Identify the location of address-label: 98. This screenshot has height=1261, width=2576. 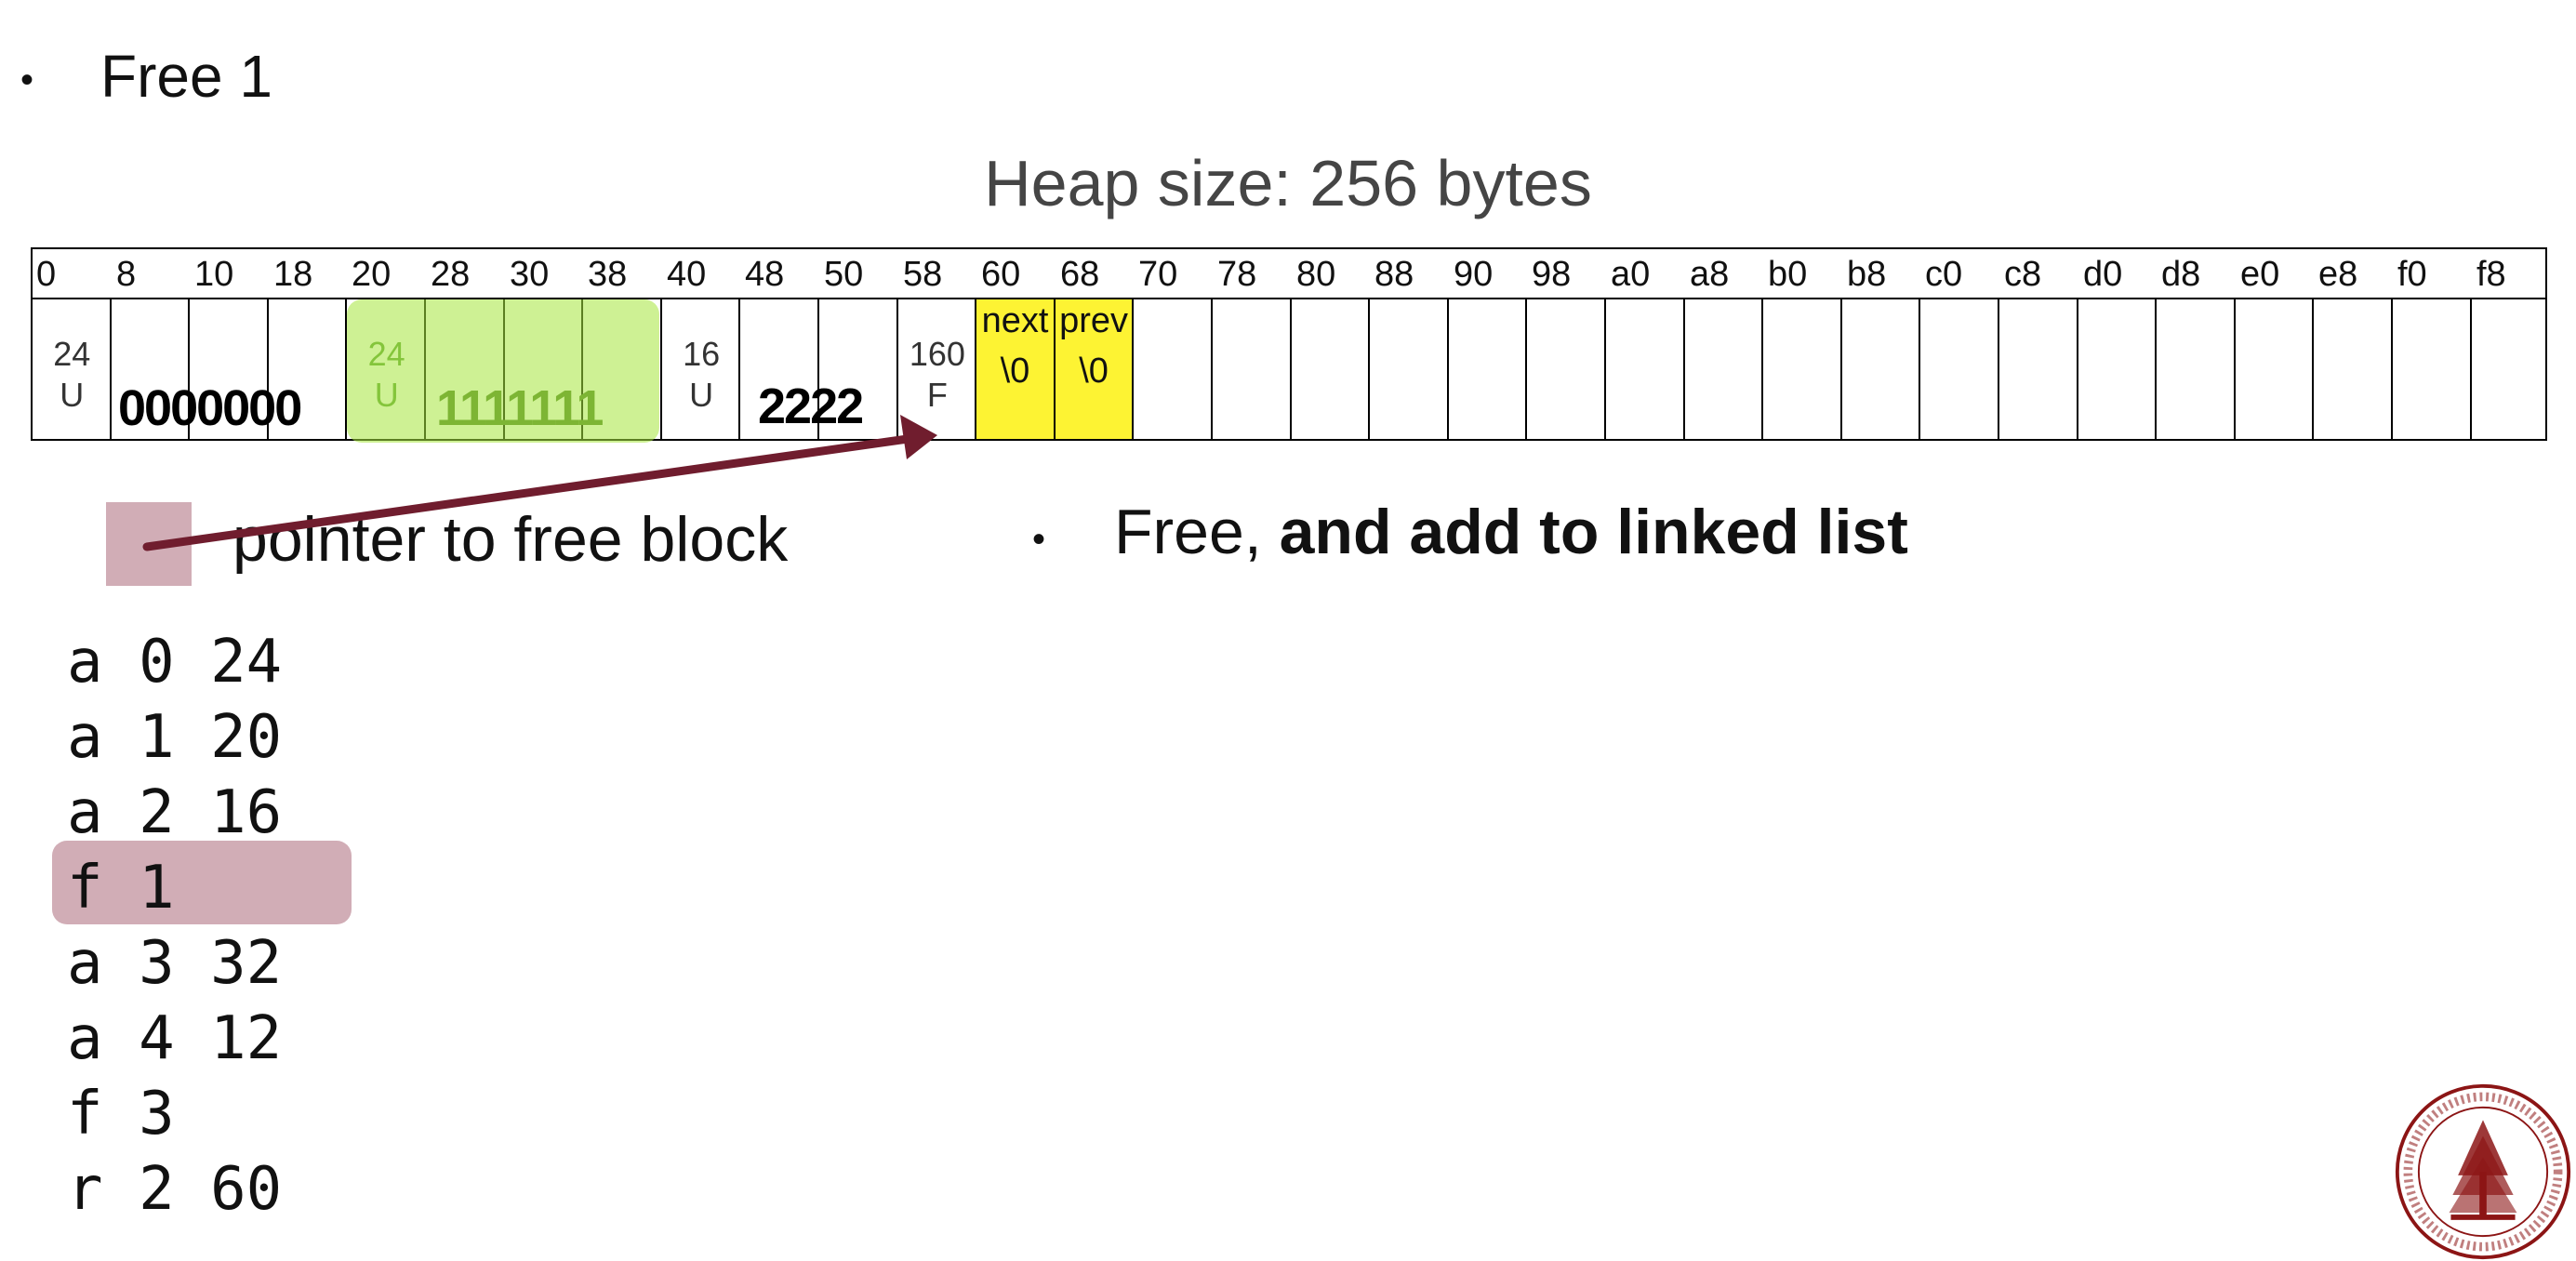
(1552, 274).